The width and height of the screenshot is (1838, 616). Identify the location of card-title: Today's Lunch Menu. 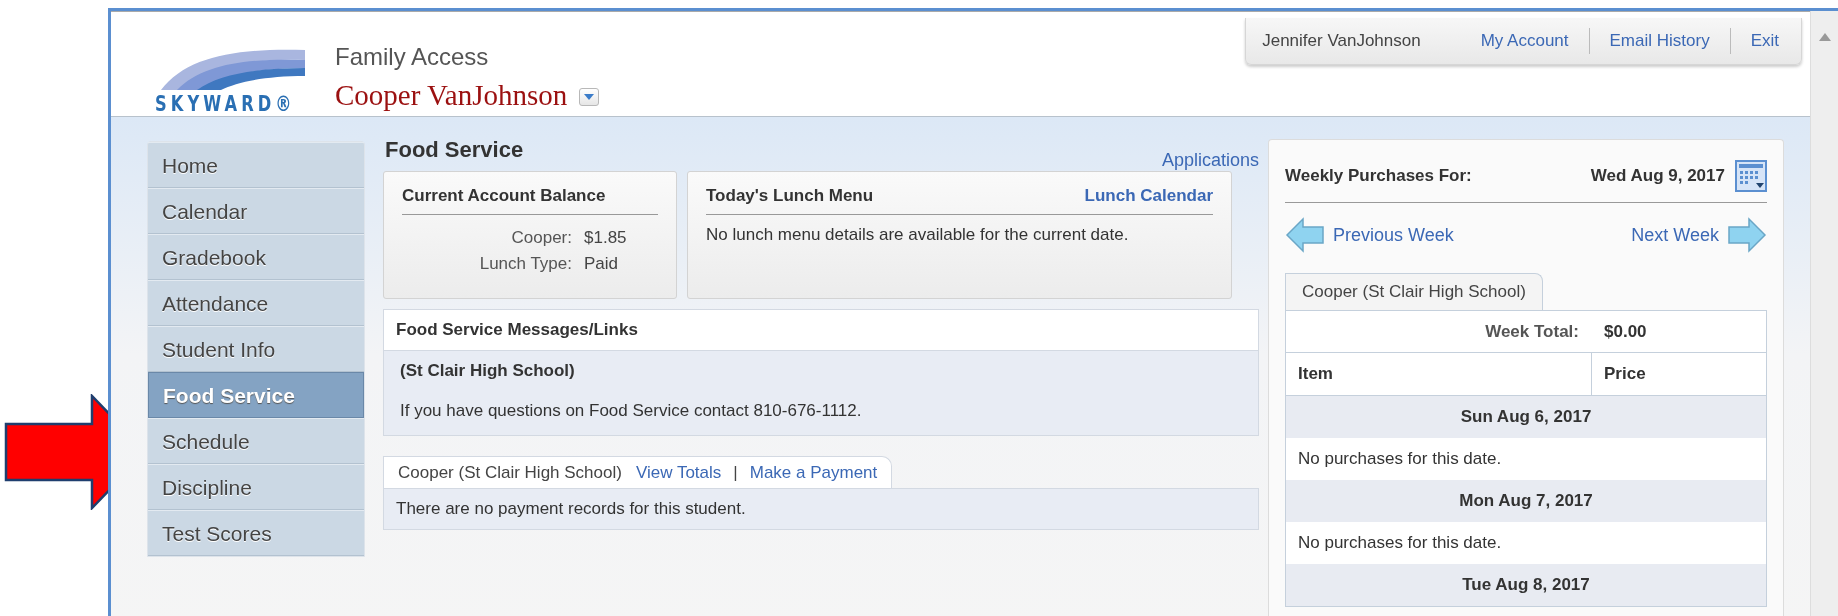
(790, 196).